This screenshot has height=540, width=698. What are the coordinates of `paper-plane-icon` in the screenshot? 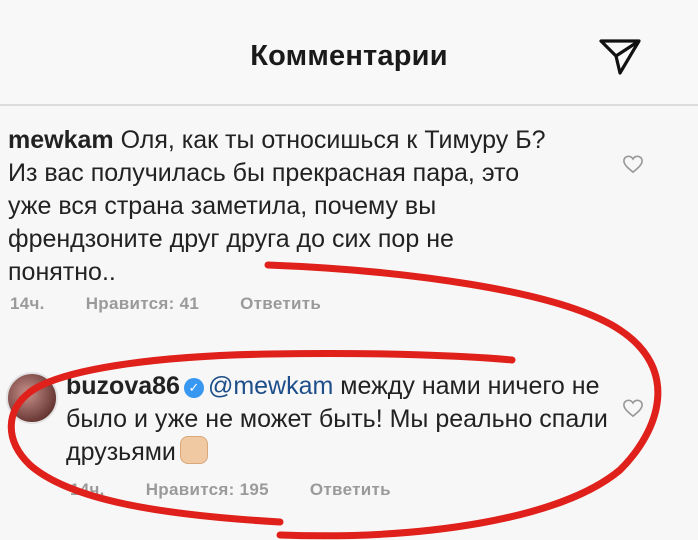 It's located at (620, 56).